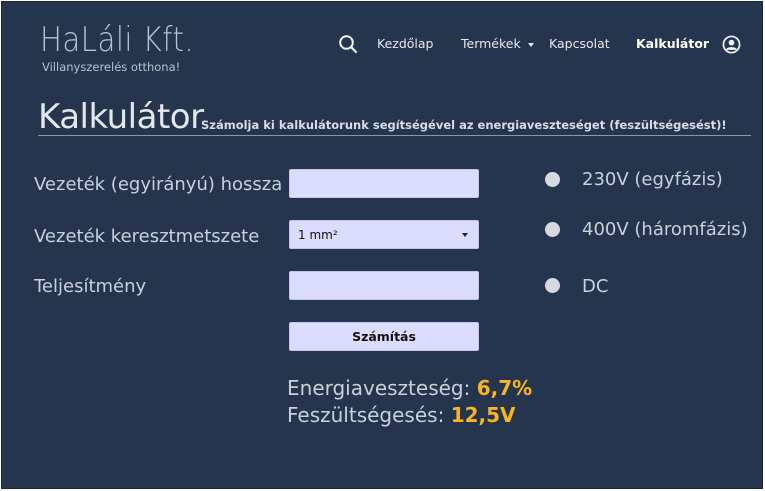 The width and height of the screenshot is (765, 491). I want to click on cross-section-value: 1 mm², so click(318, 234).